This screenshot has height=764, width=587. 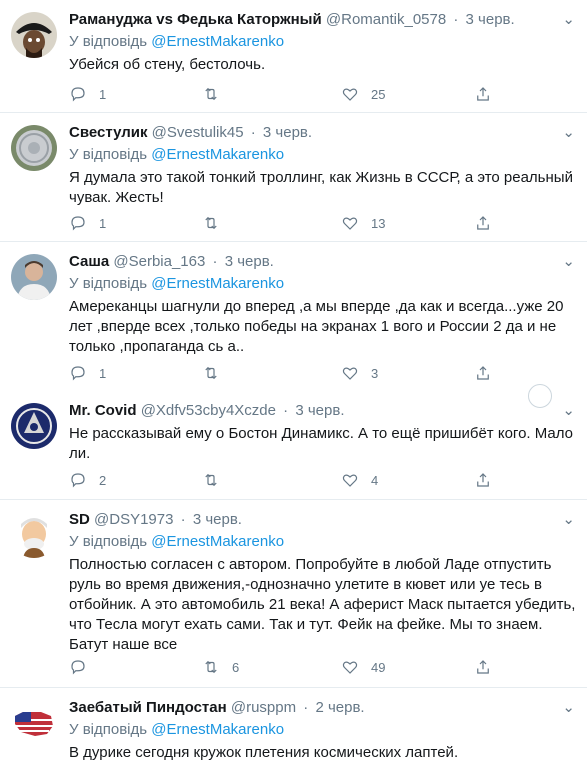 I want to click on emblem-avatar-icon, so click(x=34, y=426).